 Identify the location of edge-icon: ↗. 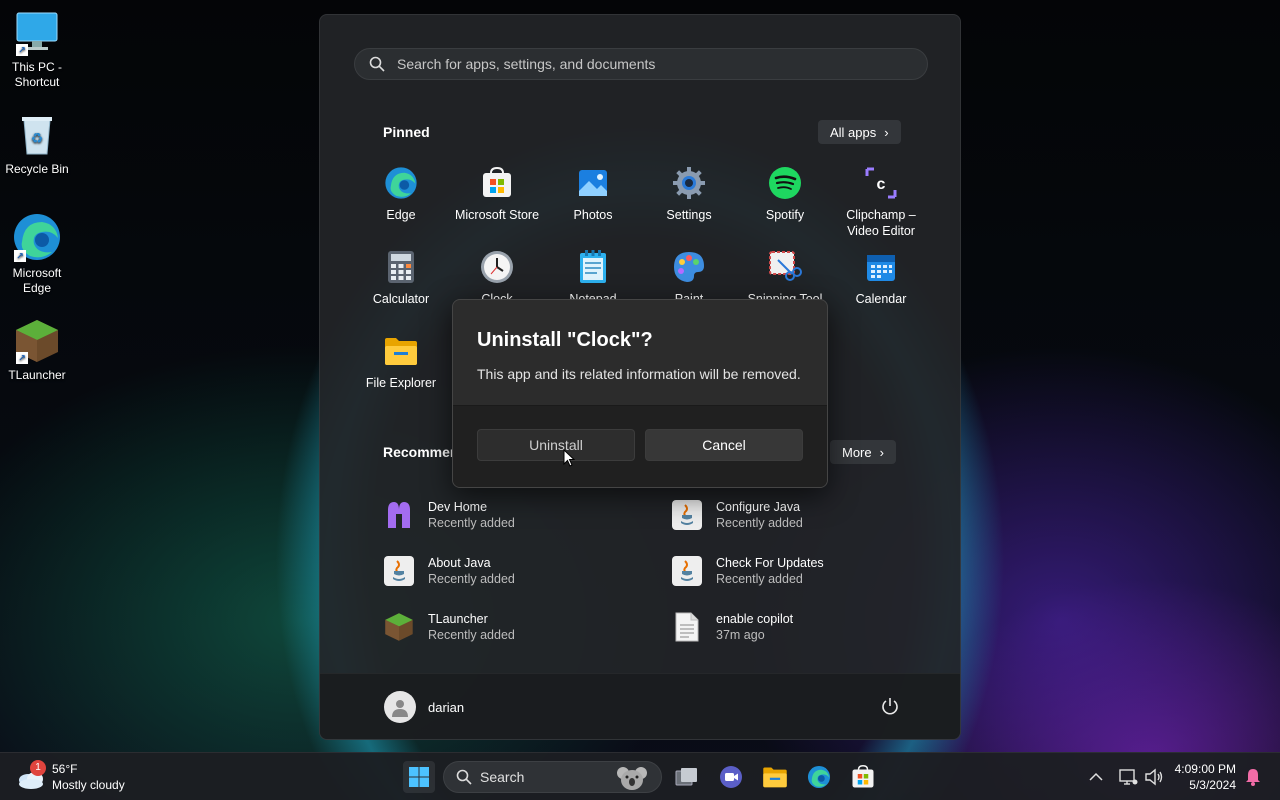
(37, 237).